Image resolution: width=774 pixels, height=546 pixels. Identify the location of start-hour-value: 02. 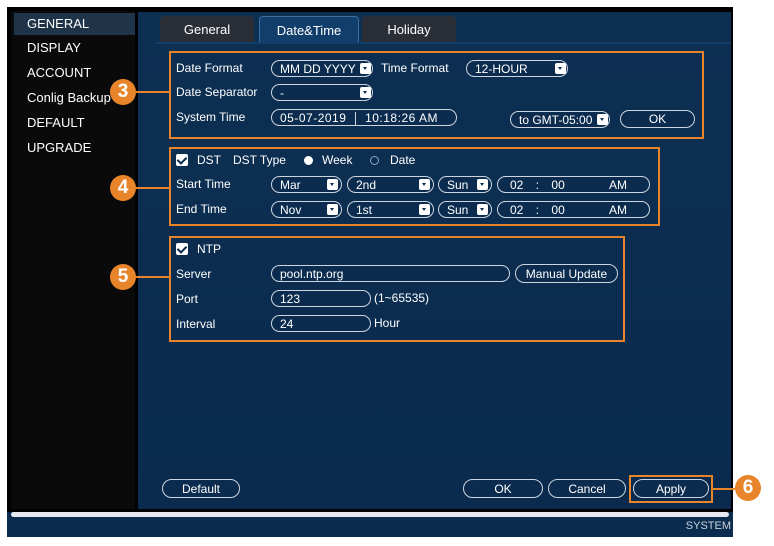
(517, 185).